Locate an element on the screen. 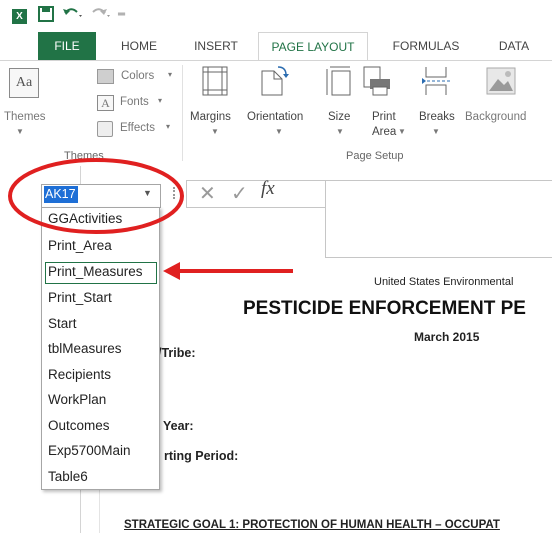 The height and width of the screenshot is (533, 552). effects-icon is located at coordinates (105, 129).